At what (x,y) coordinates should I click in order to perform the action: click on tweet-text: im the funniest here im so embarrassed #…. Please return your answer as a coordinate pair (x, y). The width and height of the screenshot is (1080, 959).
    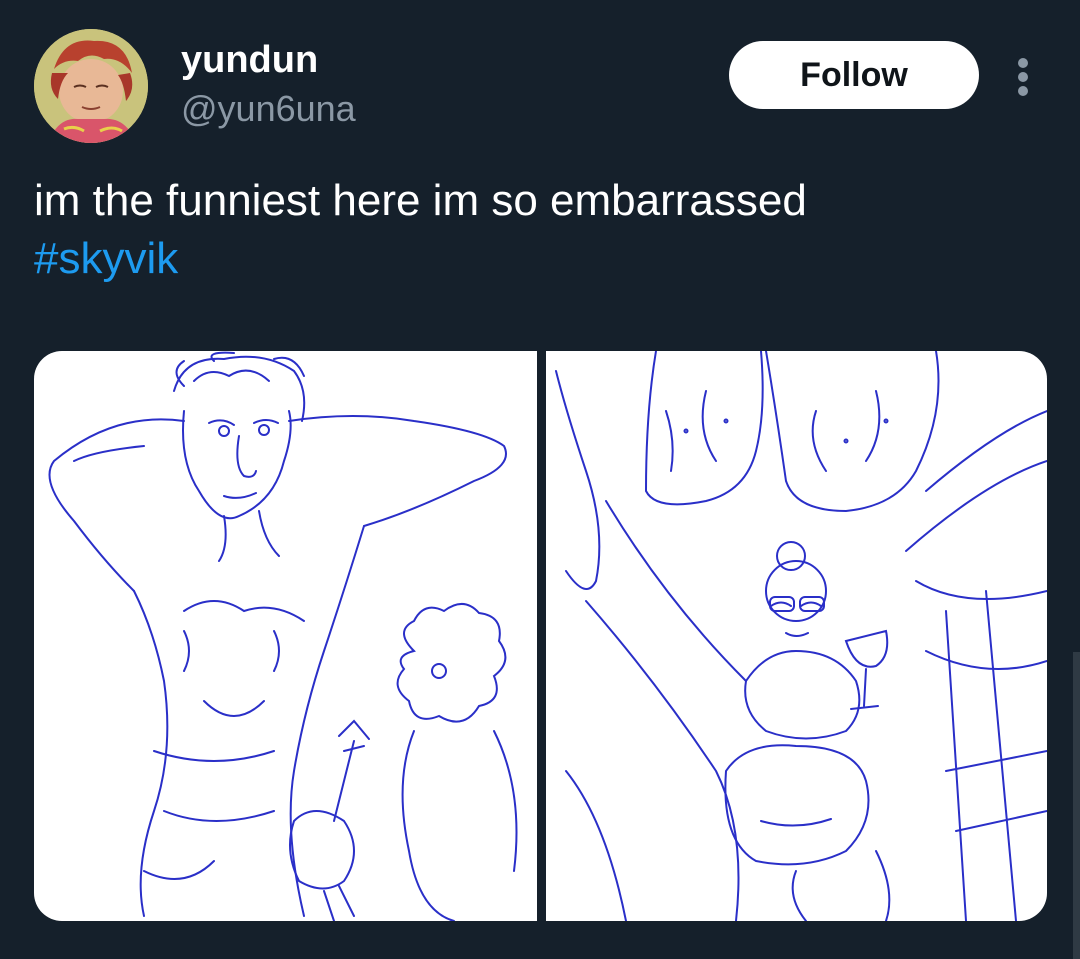
    Looking at the image, I should click on (539, 230).